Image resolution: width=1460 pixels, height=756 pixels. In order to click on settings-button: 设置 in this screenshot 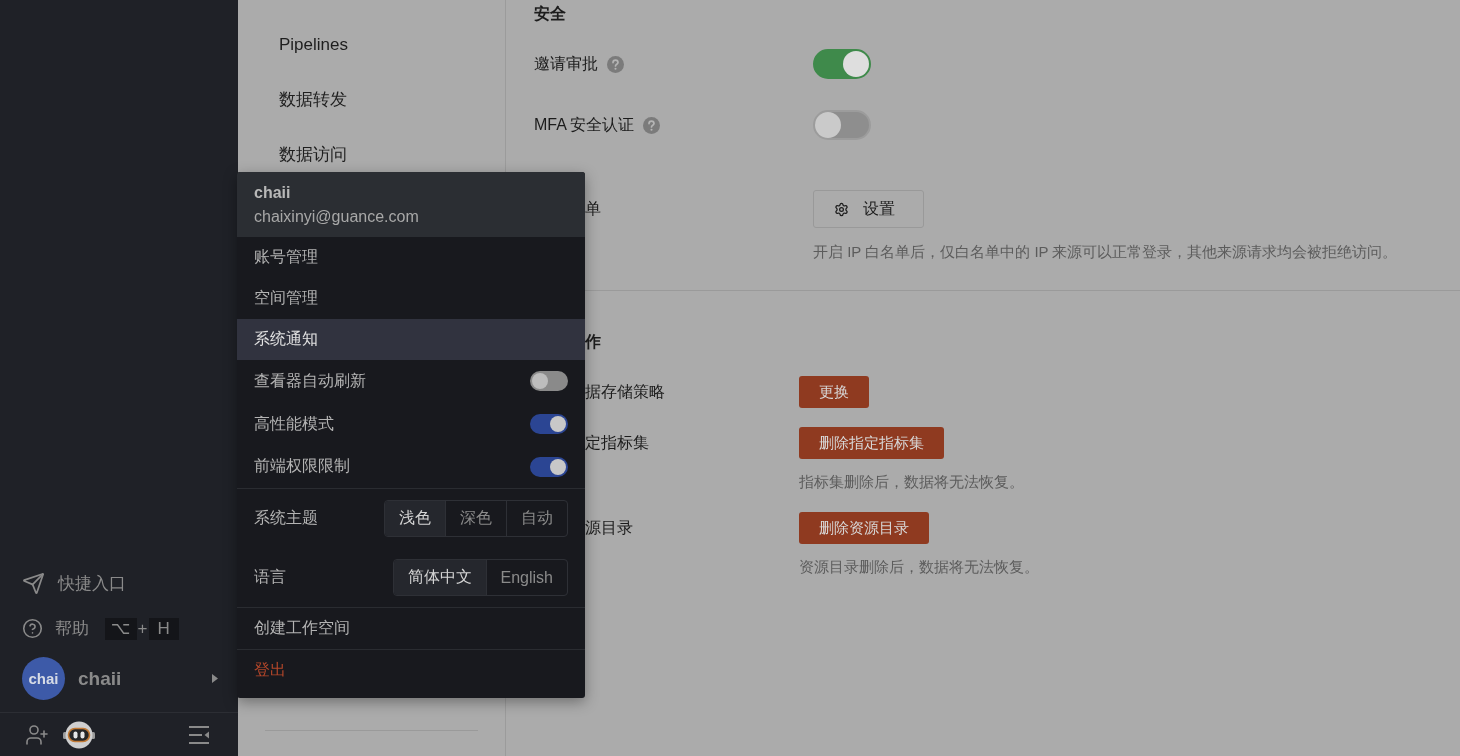, I will do `click(868, 209)`.